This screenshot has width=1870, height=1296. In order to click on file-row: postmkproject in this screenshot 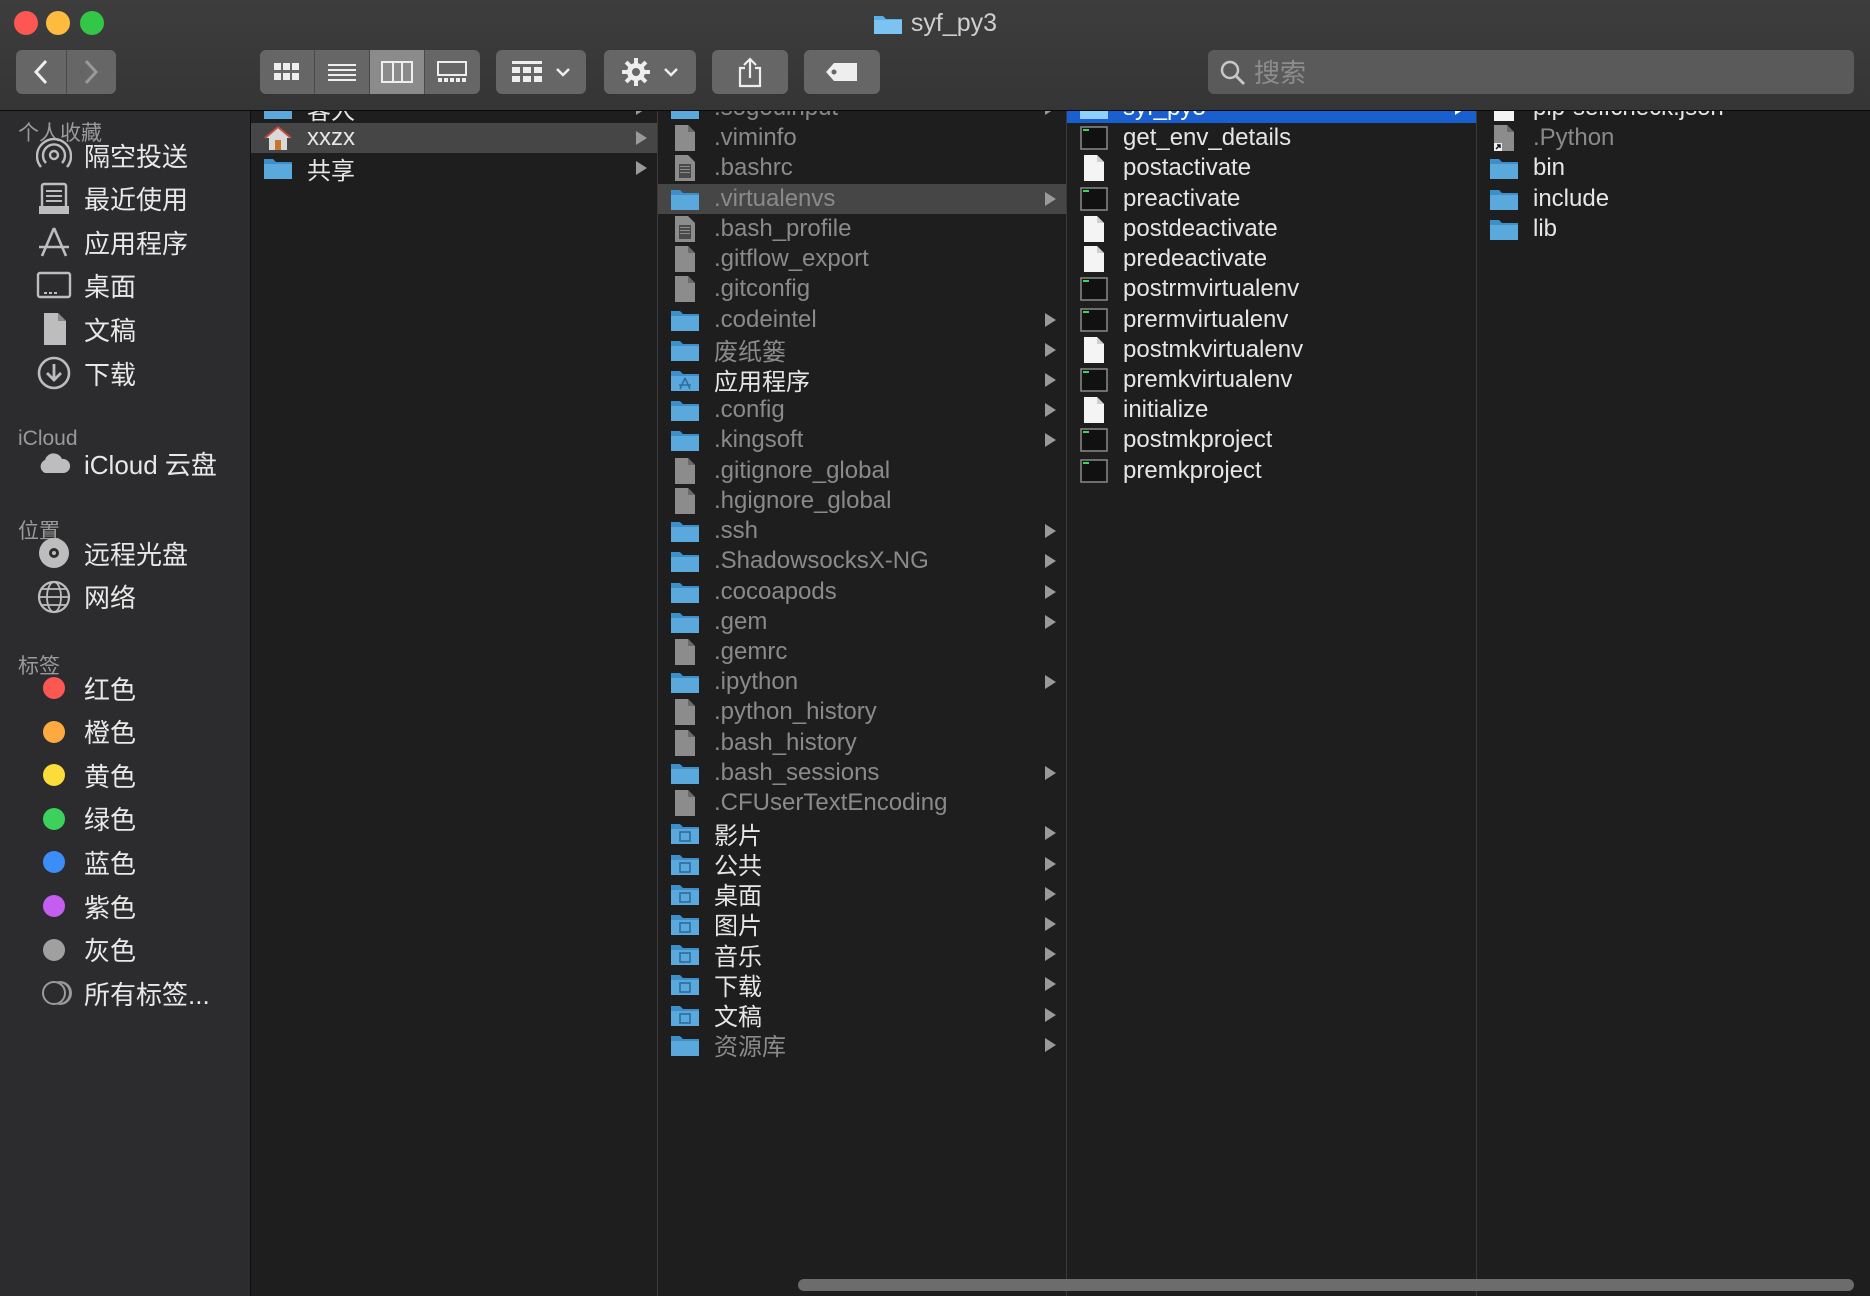, I will do `click(1271, 440)`.